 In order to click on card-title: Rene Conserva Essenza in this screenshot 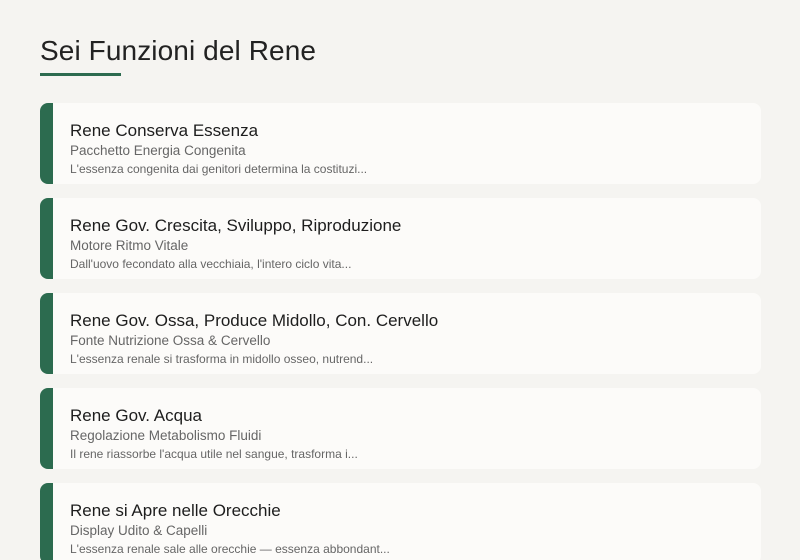, I will do `click(164, 130)`.